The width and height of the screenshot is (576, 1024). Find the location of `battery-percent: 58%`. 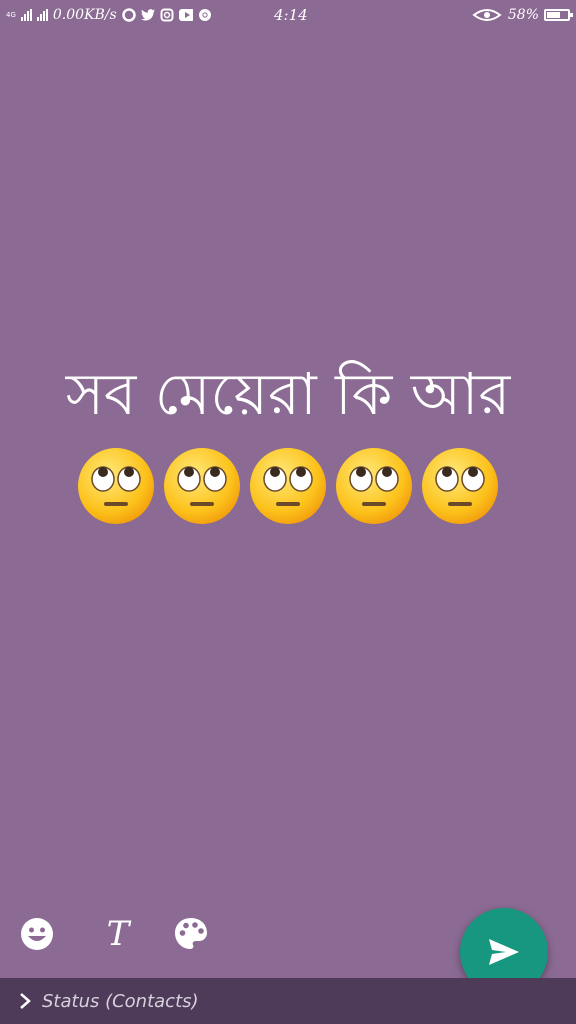

battery-percent: 58% is located at coordinates (523, 15).